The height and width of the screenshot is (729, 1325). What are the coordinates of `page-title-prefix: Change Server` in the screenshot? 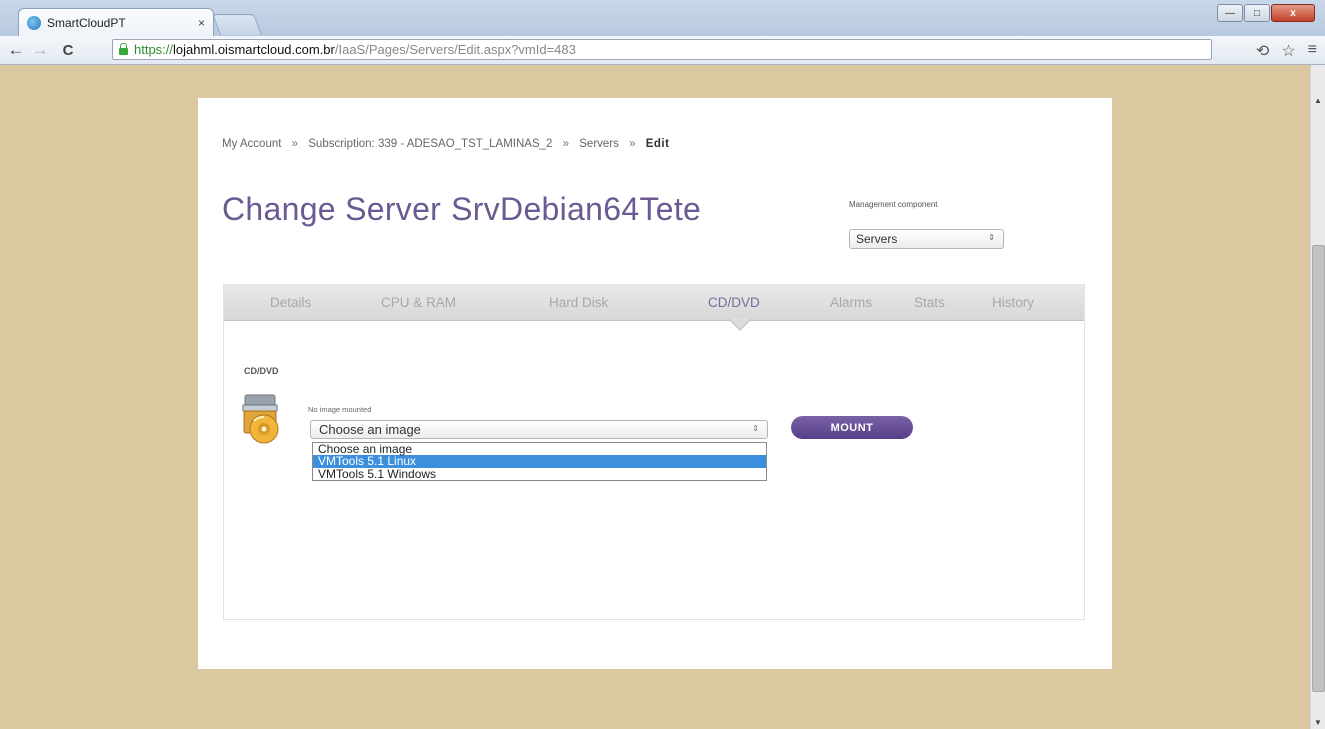 It's located at (332, 209).